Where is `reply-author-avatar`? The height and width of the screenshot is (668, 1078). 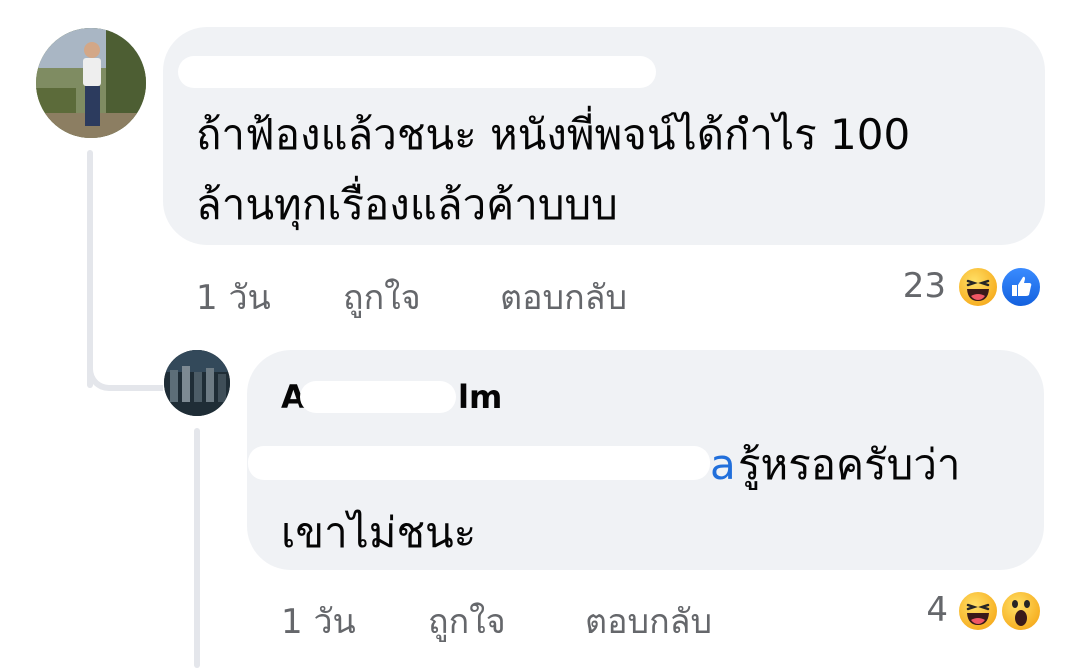 reply-author-avatar is located at coordinates (197, 383).